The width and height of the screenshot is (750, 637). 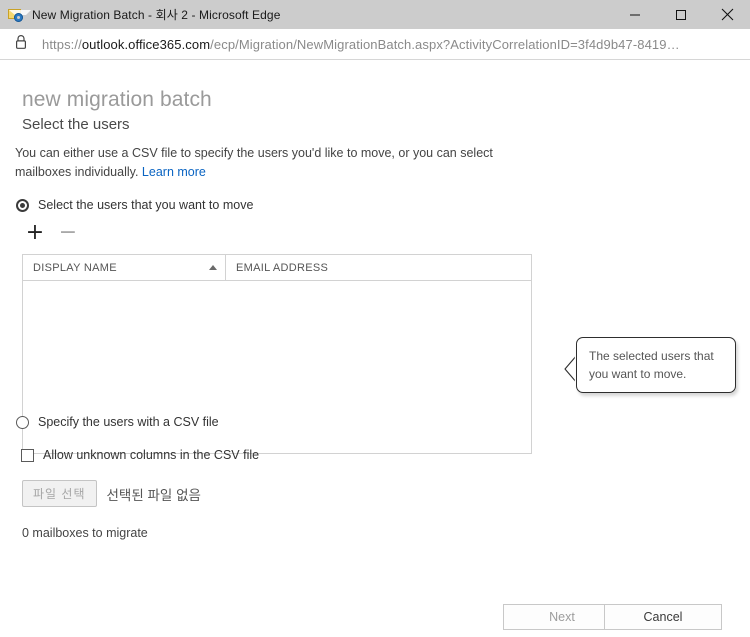 What do you see at coordinates (19, 15) in the screenshot?
I see `exchange-admin-envelope-gear-icon` at bounding box center [19, 15].